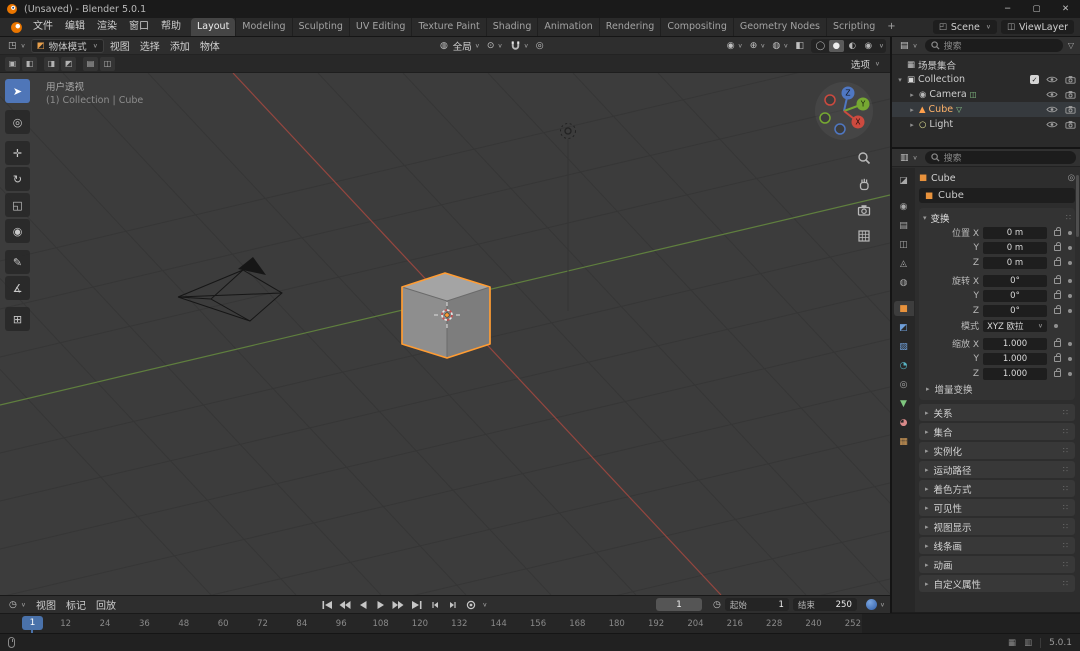 Image resolution: width=1080 pixels, height=651 pixels. I want to click on rotate-tool: ↻, so click(17, 179).